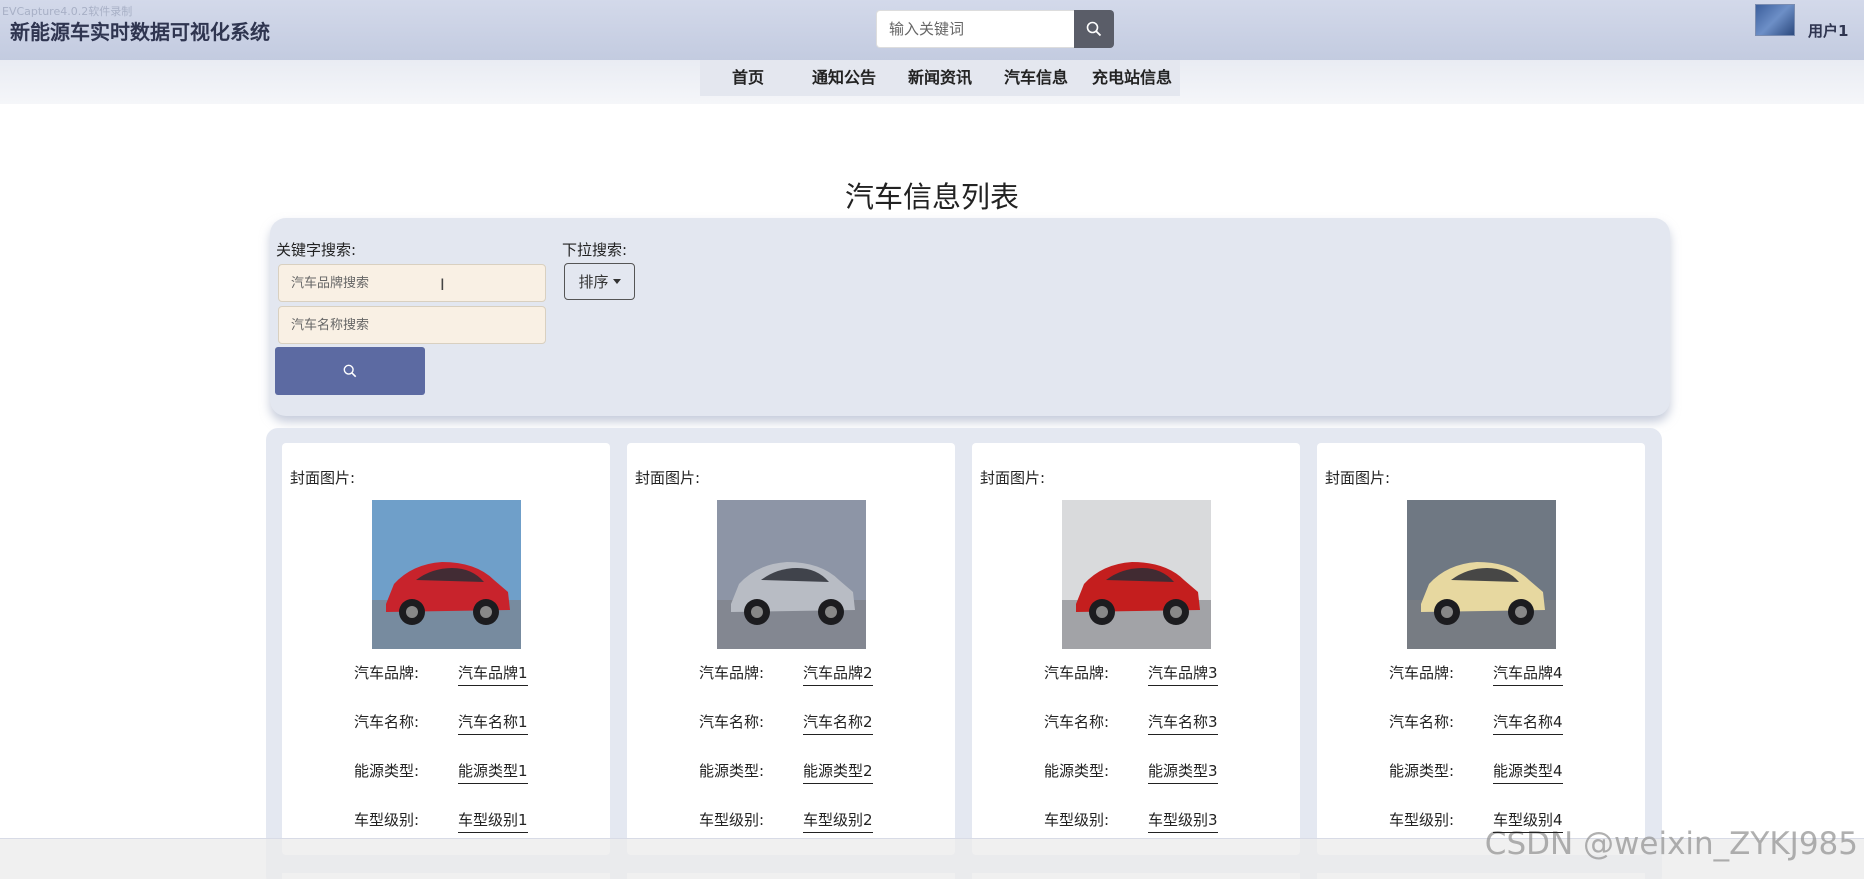  I want to click on field-value-link: 车型级别4, so click(1528, 821).